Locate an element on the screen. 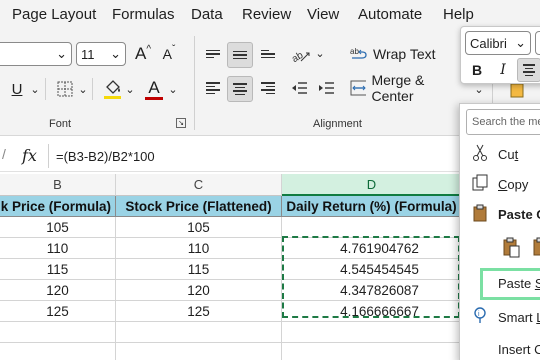 The width and height of the screenshot is (540, 360). column-header-c: C is located at coordinates (199, 185).